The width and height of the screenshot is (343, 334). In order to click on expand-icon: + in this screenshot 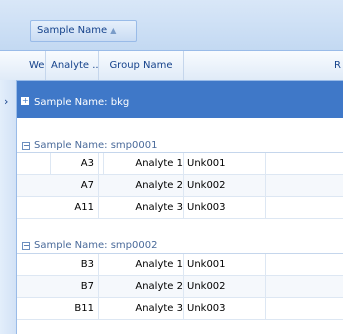, I will do `click(25, 101)`.